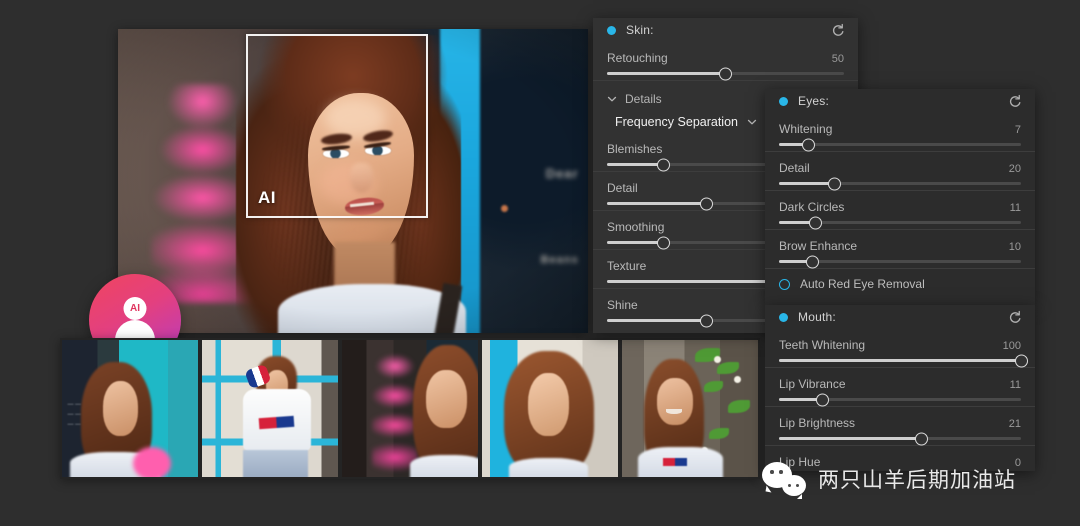 The height and width of the screenshot is (526, 1080). What do you see at coordinates (817, 317) in the screenshot?
I see `mouth-title: Mouth:` at bounding box center [817, 317].